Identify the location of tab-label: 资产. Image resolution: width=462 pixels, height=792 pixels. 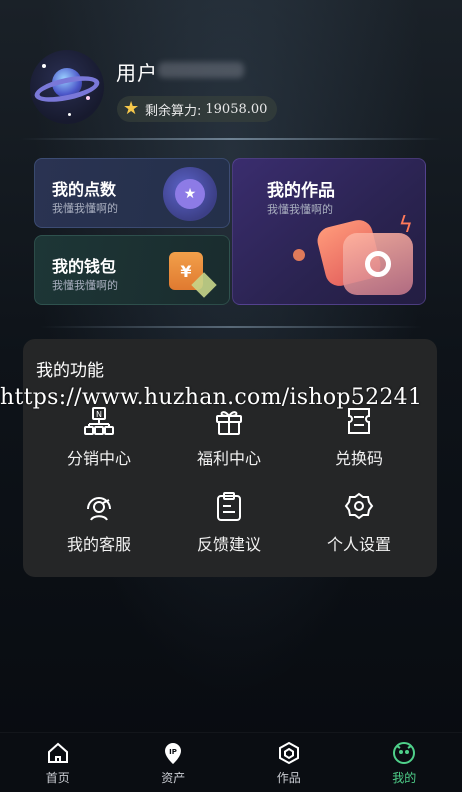
(173, 778).